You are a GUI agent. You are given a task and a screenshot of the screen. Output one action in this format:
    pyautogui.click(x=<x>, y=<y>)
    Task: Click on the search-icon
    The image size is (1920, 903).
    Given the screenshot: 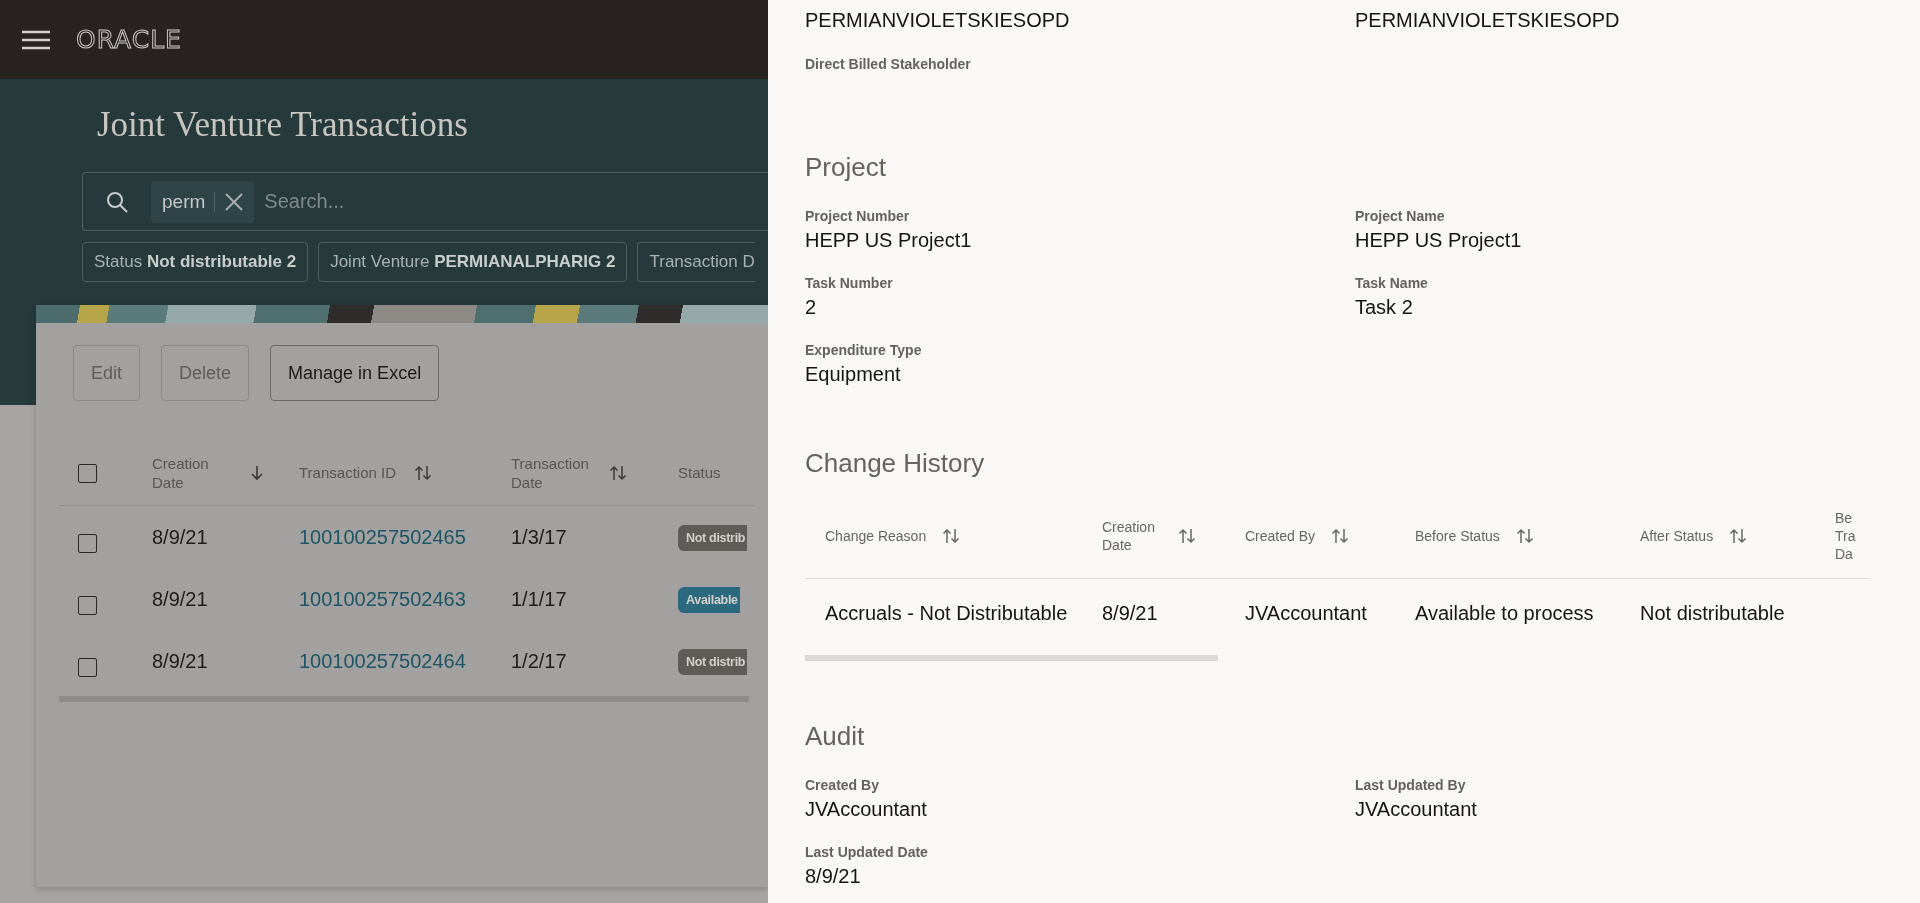 What is the action you would take?
    pyautogui.click(x=117, y=201)
    